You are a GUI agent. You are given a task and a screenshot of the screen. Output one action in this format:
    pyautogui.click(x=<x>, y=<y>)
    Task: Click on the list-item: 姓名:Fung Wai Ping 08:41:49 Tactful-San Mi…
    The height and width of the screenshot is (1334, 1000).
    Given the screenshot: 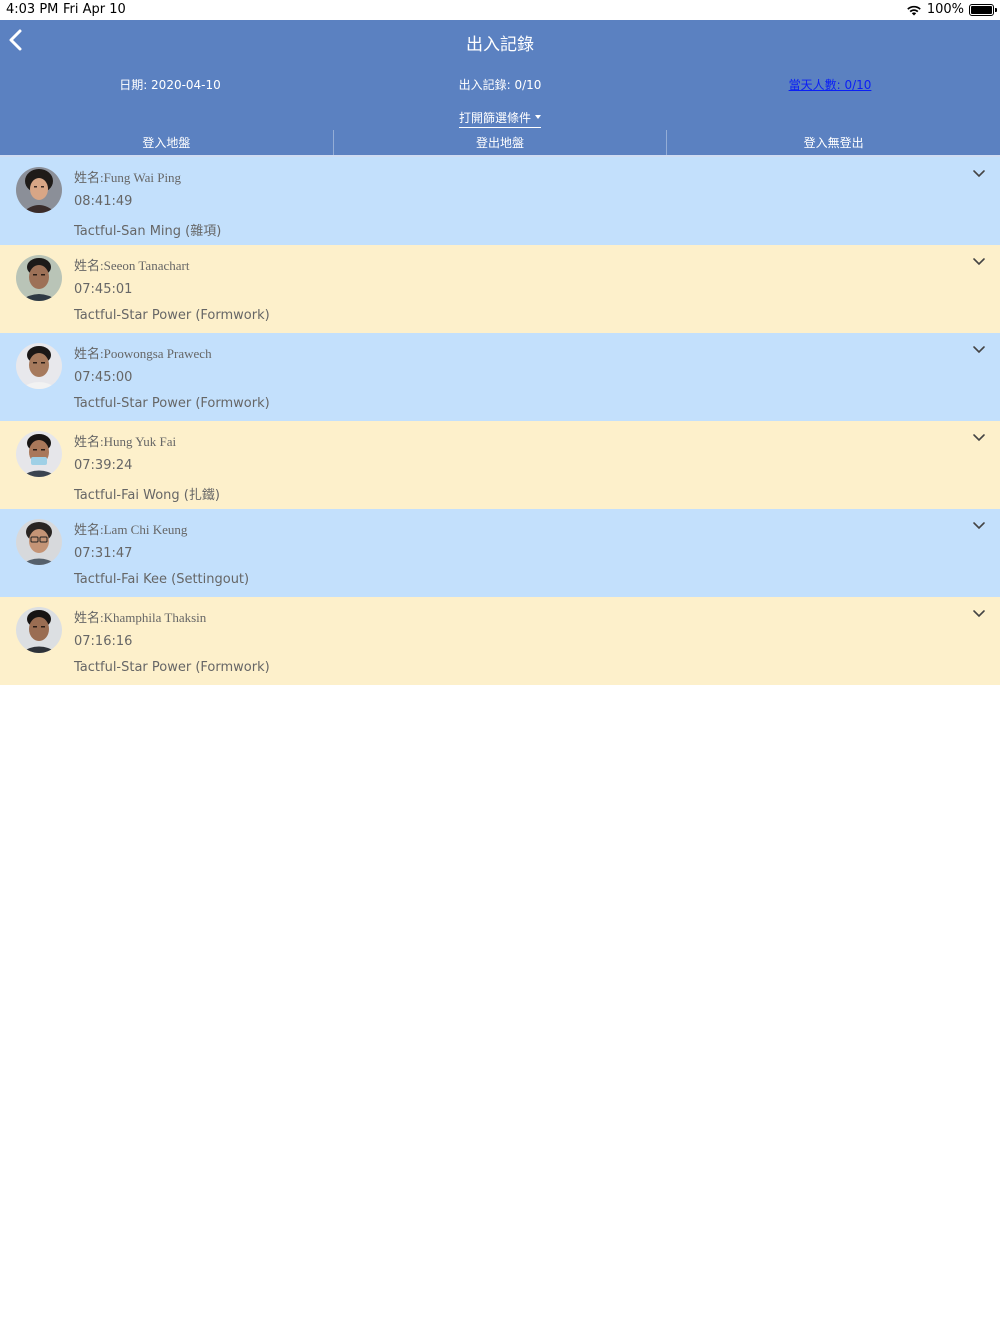 What is the action you would take?
    pyautogui.click(x=500, y=201)
    